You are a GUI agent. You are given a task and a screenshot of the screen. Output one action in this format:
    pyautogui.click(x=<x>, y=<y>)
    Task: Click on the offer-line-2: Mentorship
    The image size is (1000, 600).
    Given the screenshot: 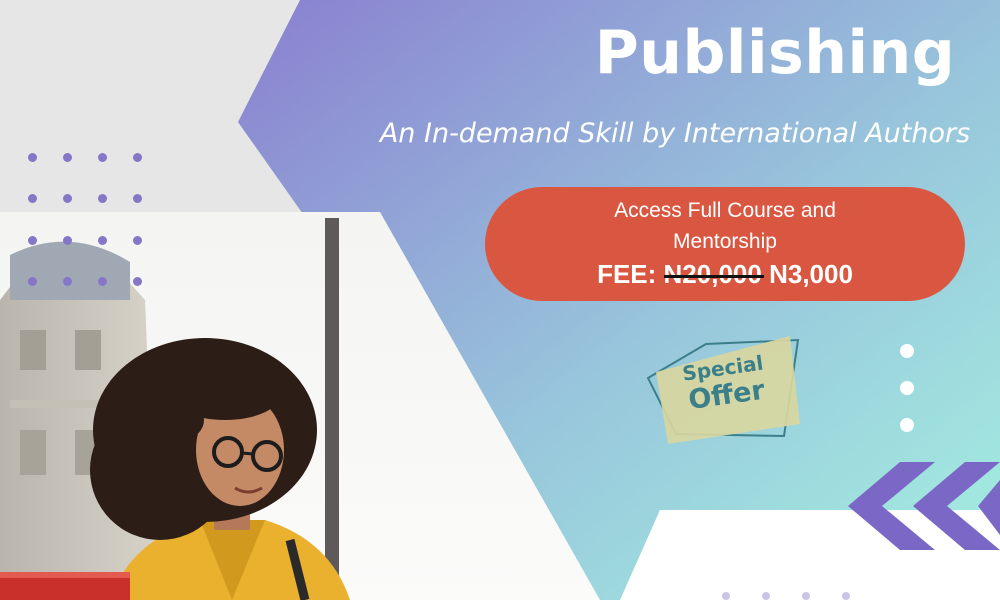 What is the action you would take?
    pyautogui.click(x=725, y=241)
    